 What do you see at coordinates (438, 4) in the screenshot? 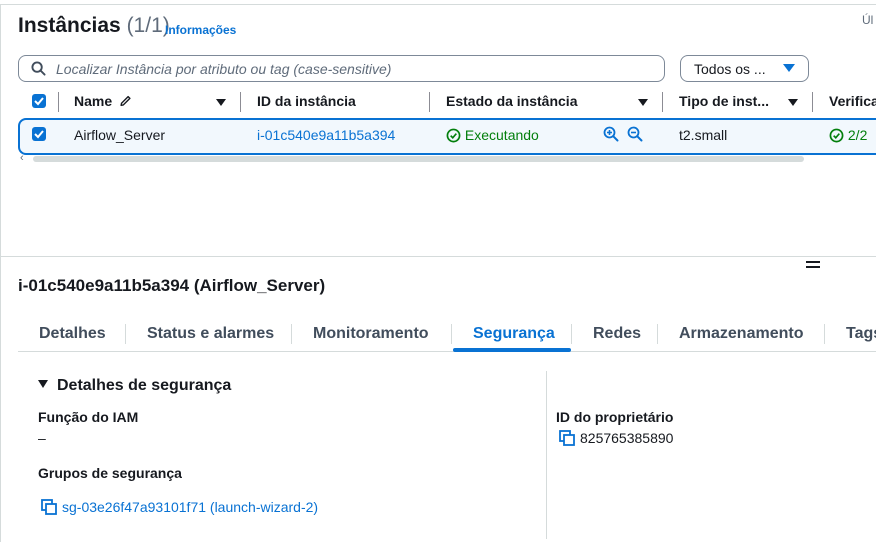
I see `panel-top-border` at bounding box center [438, 4].